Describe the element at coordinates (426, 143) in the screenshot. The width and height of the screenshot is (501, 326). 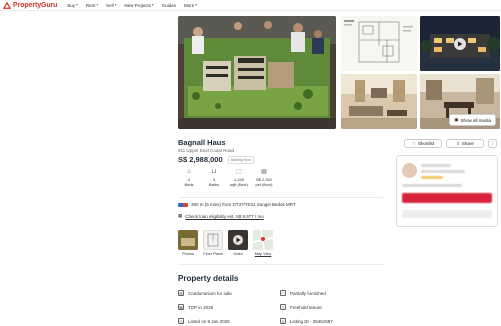
I see `shortlist-label: Shortlist` at that location.